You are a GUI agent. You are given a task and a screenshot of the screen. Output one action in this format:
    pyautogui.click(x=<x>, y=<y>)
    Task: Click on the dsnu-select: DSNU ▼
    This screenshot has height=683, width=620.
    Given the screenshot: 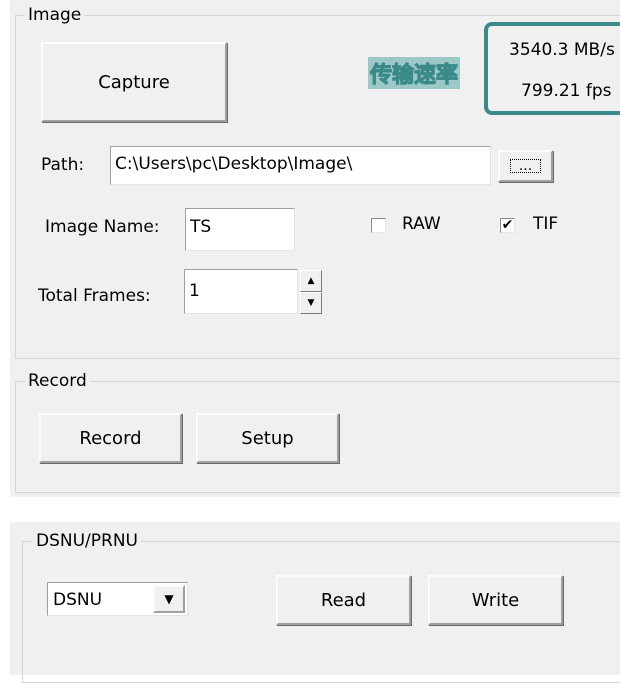 What is the action you would take?
    pyautogui.click(x=117, y=599)
    